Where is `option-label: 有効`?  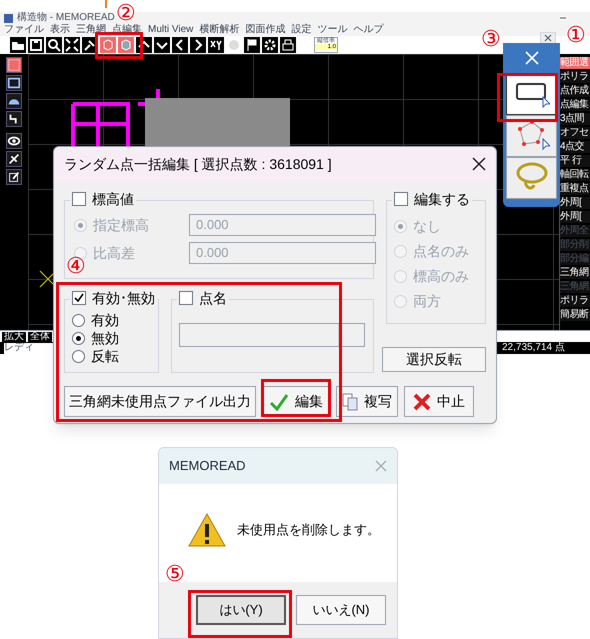 option-label: 有効 is located at coordinates (105, 320).